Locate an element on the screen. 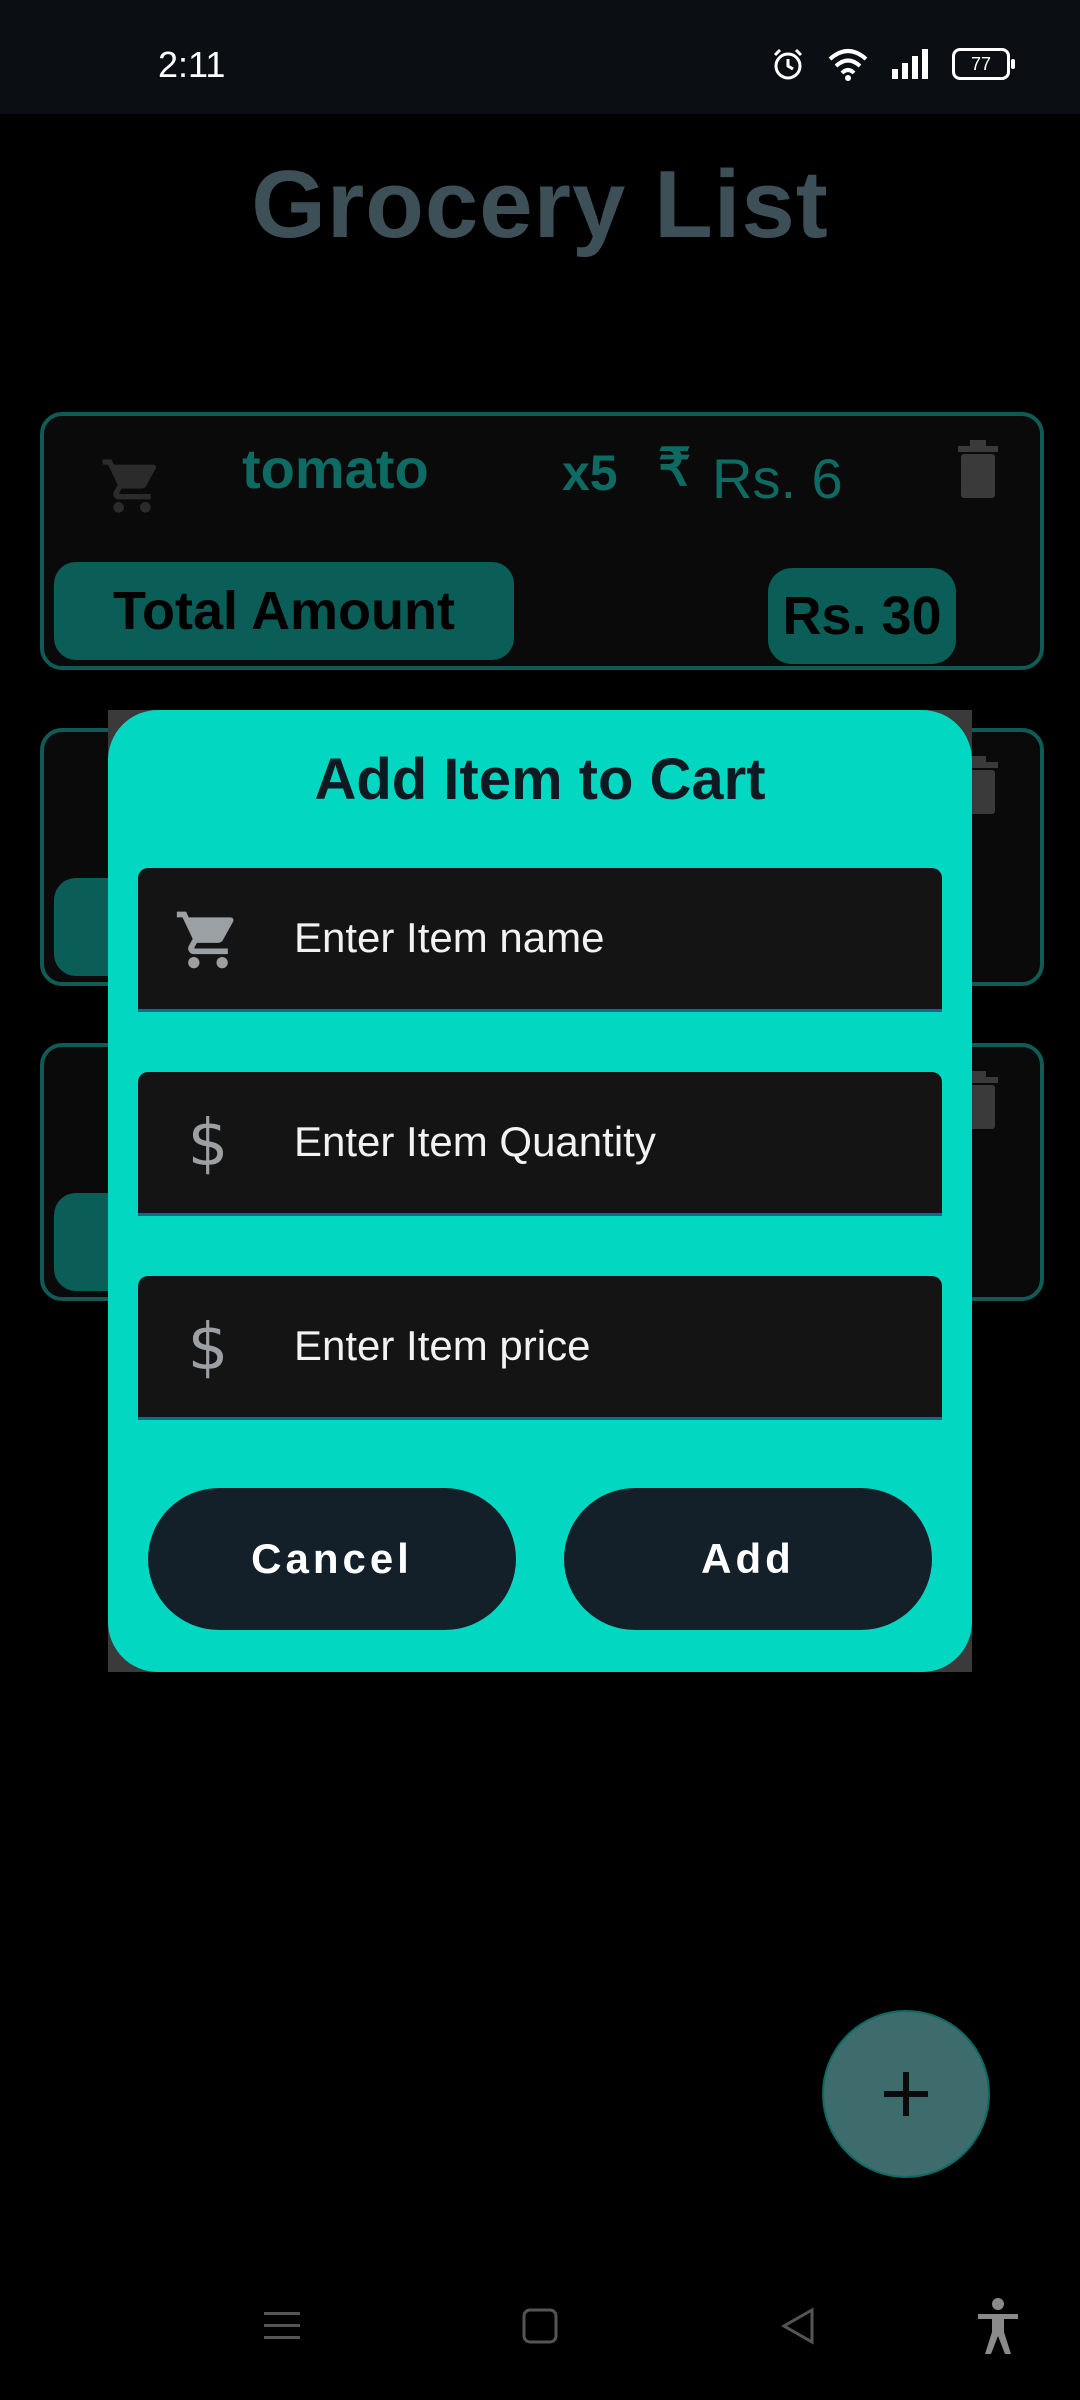 The image size is (1080, 2400). menu-icon is located at coordinates (282, 2326).